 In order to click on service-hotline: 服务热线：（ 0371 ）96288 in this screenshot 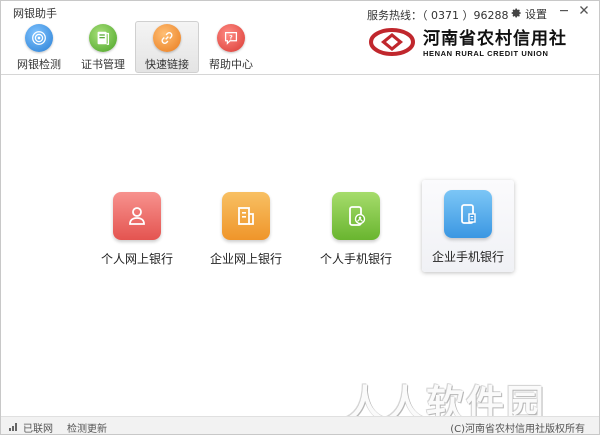, I will do `click(438, 15)`.